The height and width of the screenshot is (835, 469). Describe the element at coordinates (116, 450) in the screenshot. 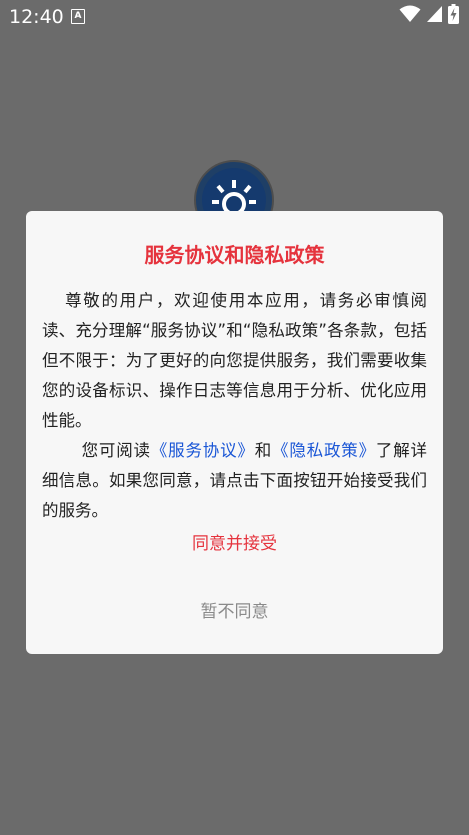

I see `paragraph-prefix: 您可阅读` at that location.